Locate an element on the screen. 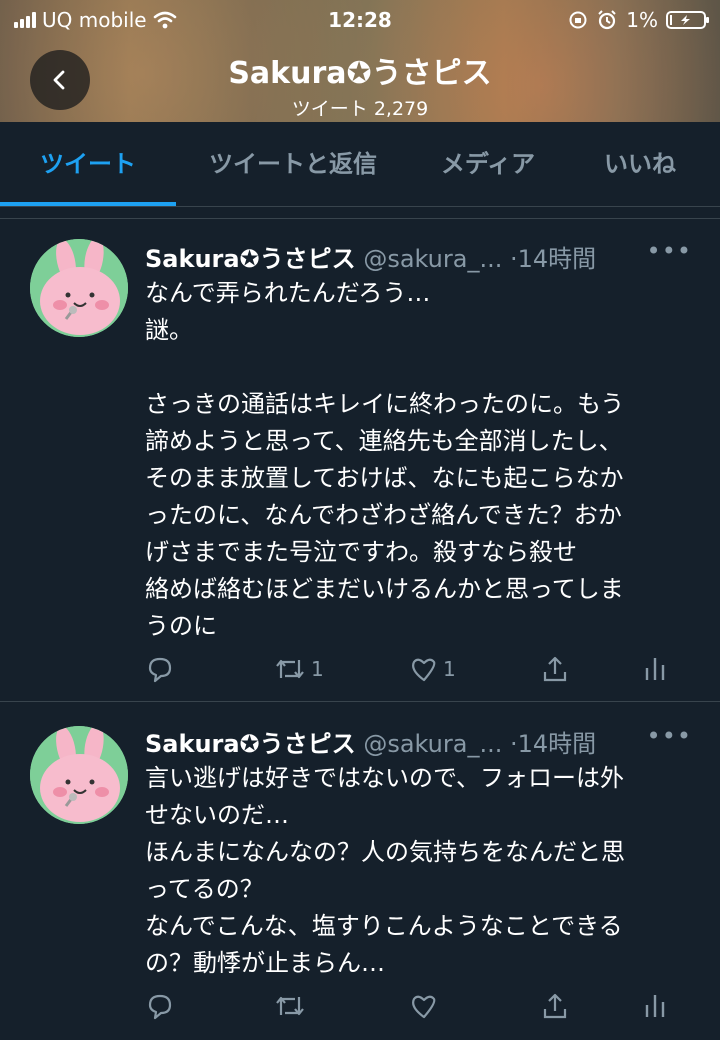  tab-tweets-and-replies: ツイートと返信 is located at coordinates (293, 164).